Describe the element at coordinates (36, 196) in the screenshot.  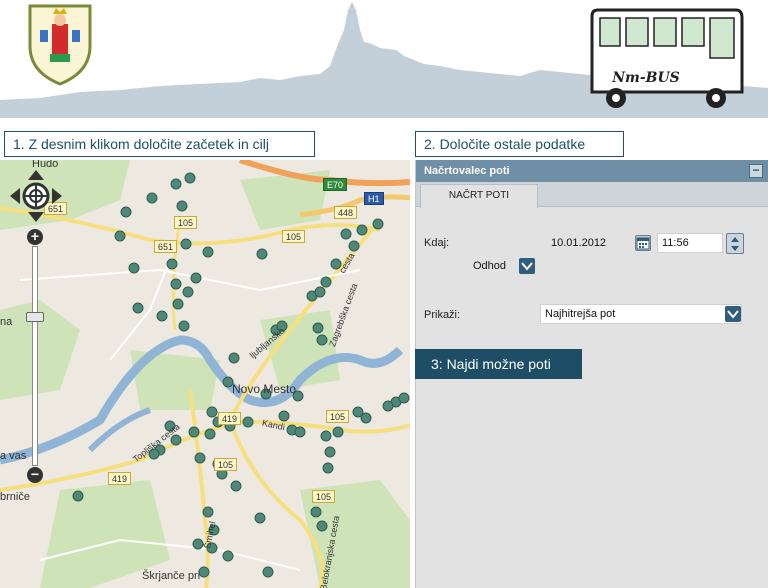
I see `pan-control-icon` at that location.